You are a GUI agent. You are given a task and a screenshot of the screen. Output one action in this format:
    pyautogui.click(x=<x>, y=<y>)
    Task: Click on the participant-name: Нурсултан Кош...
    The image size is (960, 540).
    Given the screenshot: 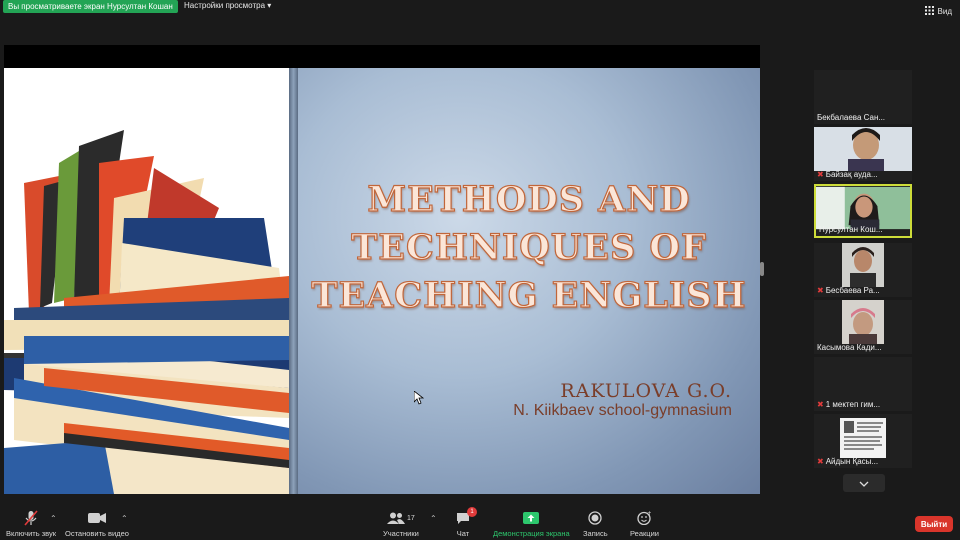 What is the action you would take?
    pyautogui.click(x=851, y=229)
    